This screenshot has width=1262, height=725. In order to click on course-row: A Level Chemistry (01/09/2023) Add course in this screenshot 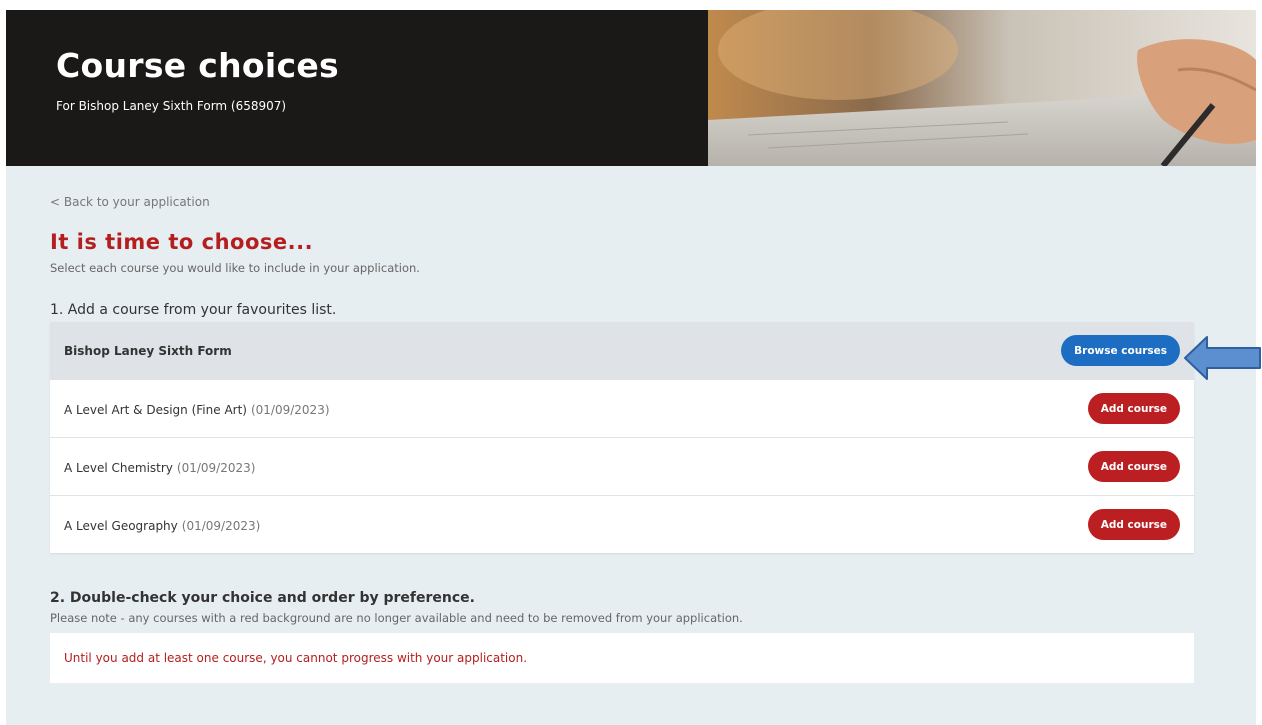, I will do `click(622, 466)`.